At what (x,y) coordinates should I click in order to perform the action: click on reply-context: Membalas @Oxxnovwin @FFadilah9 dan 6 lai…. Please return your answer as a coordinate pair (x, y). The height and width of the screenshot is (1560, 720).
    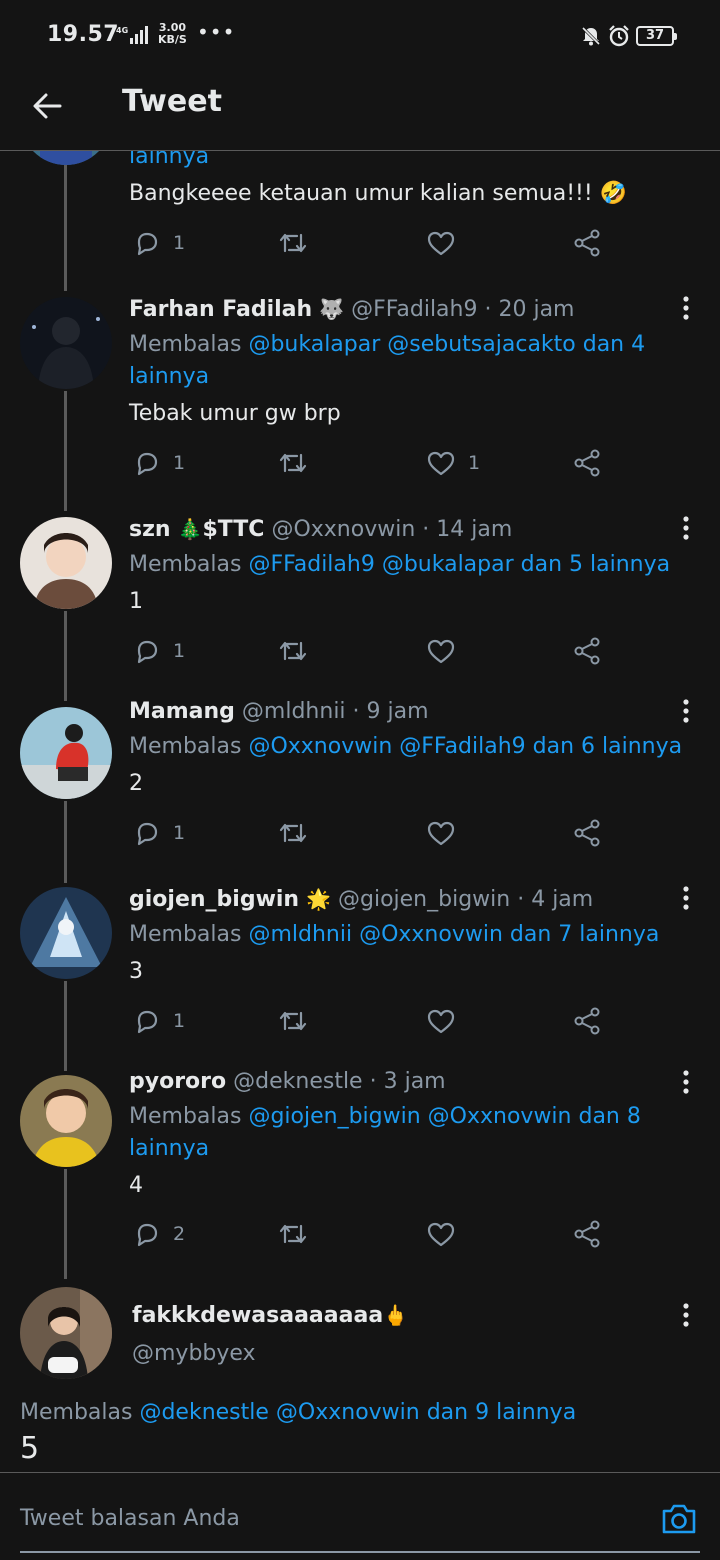
    Looking at the image, I should click on (406, 746).